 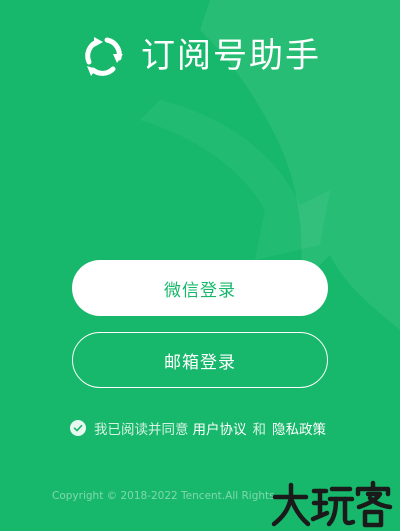 I want to click on email-login-button: 邮箱登录, so click(x=200, y=360).